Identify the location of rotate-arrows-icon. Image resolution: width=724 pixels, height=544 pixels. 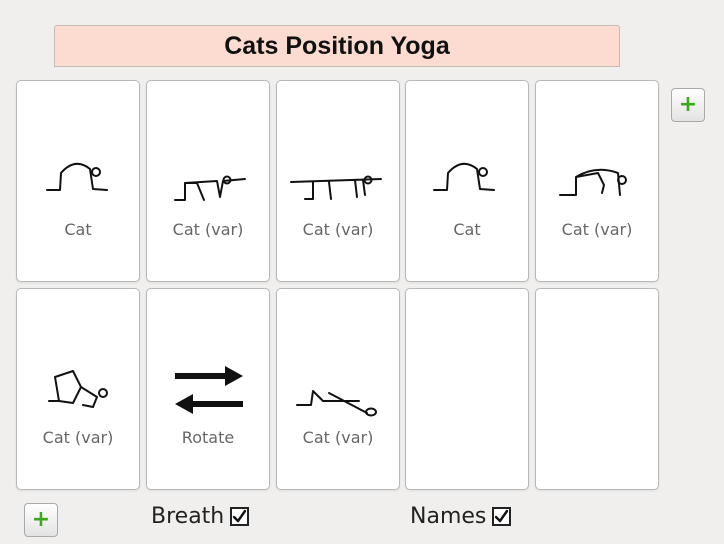
(209, 390).